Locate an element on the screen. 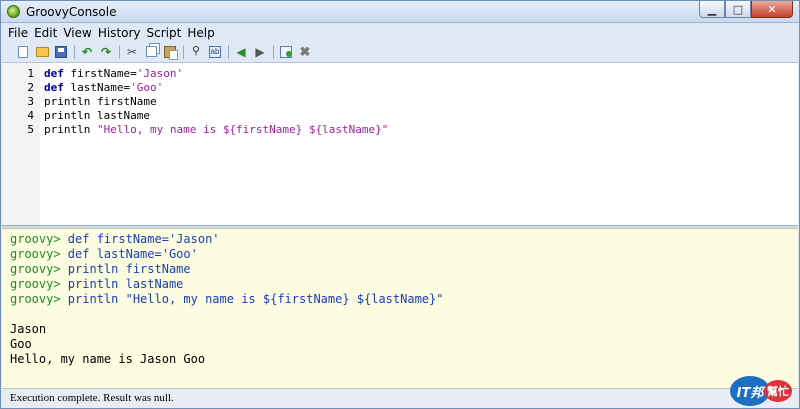  toolbar: ↶ ↷ ✂ ⚲ ab ◀ ▶ ✖ is located at coordinates (400, 51).